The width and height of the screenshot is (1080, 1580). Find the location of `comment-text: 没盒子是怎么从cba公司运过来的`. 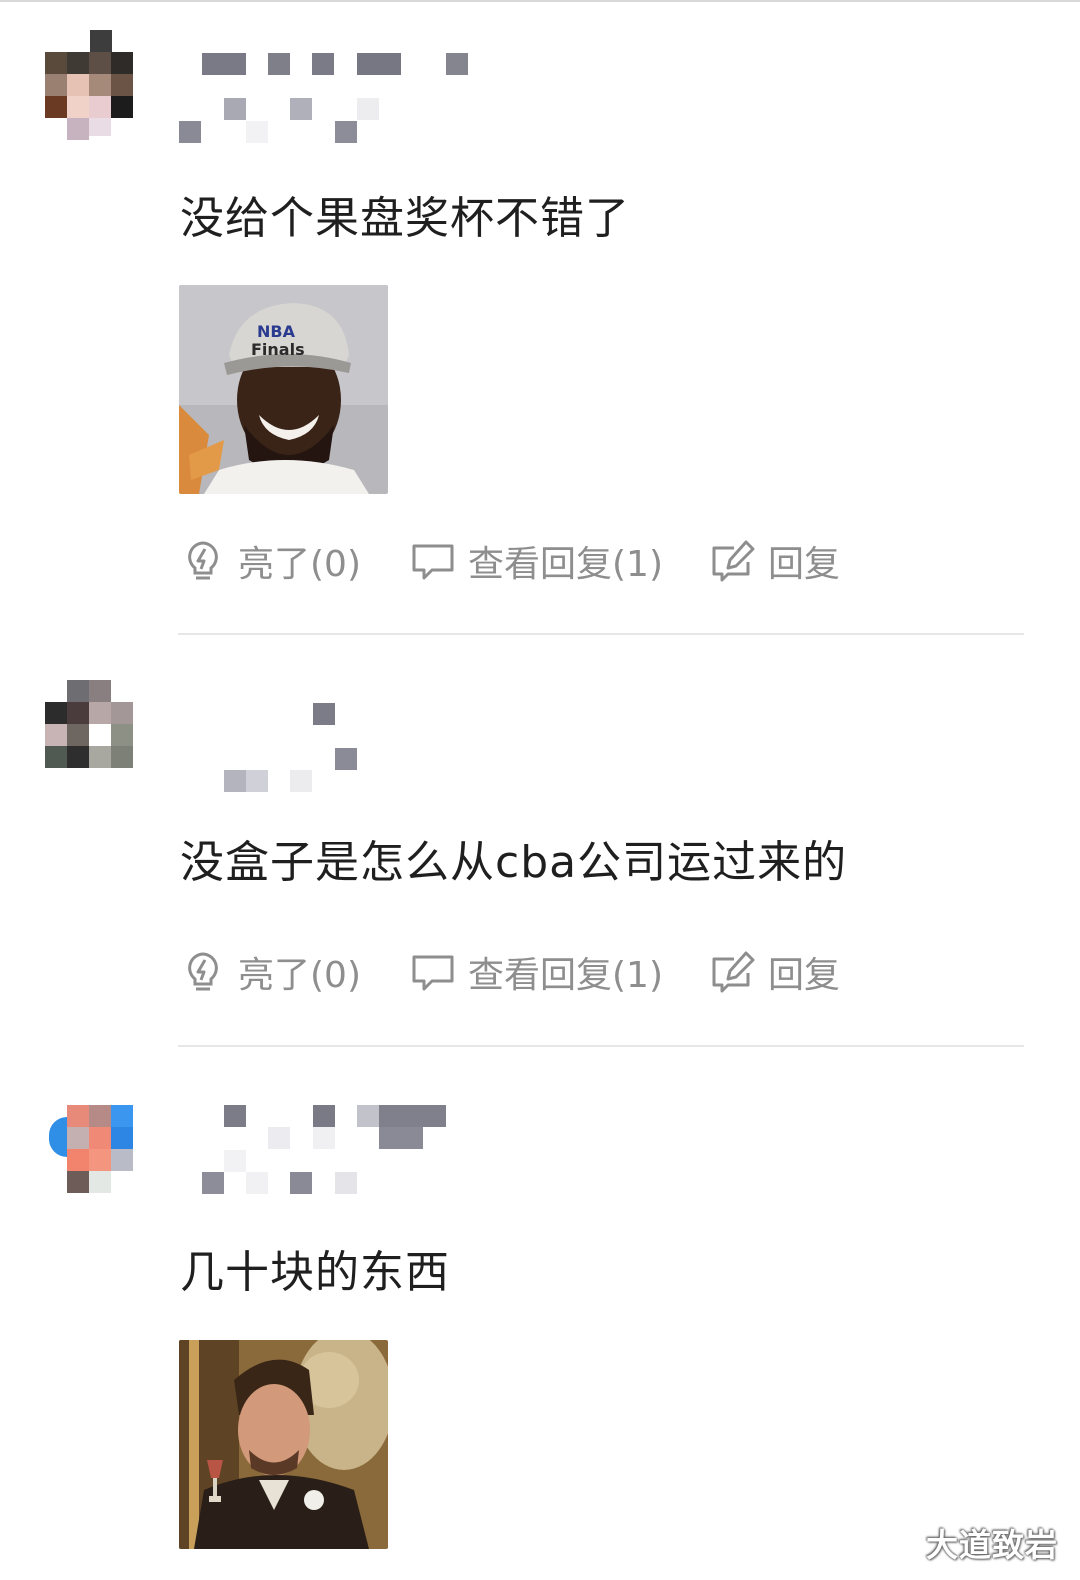

comment-text: 没盒子是怎么从cba公司运过来的 is located at coordinates (514, 862).